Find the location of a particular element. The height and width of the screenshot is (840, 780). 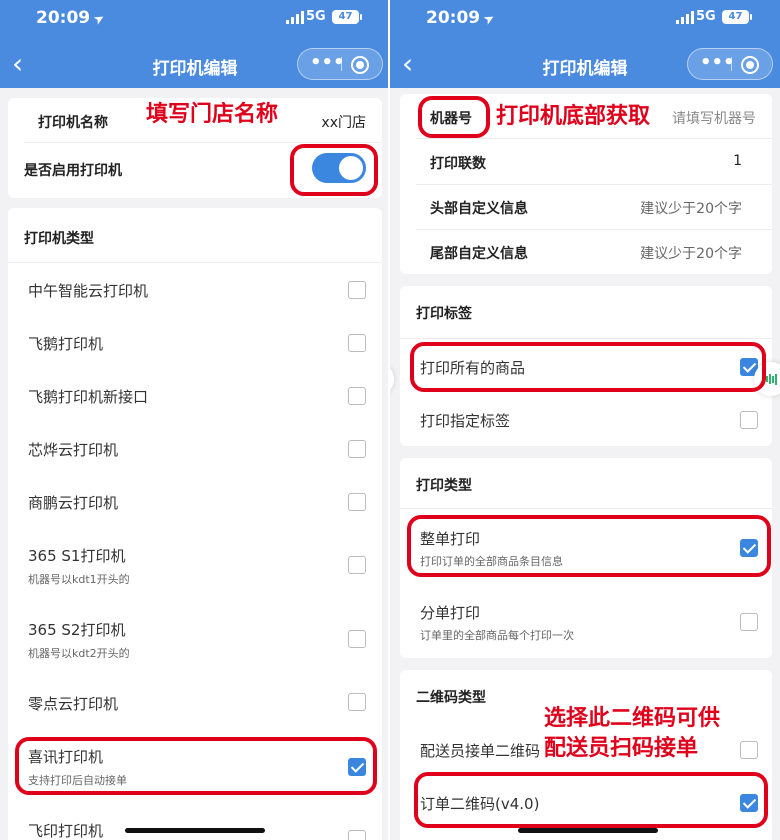

highlight-selected-printer is located at coordinates (196, 766).